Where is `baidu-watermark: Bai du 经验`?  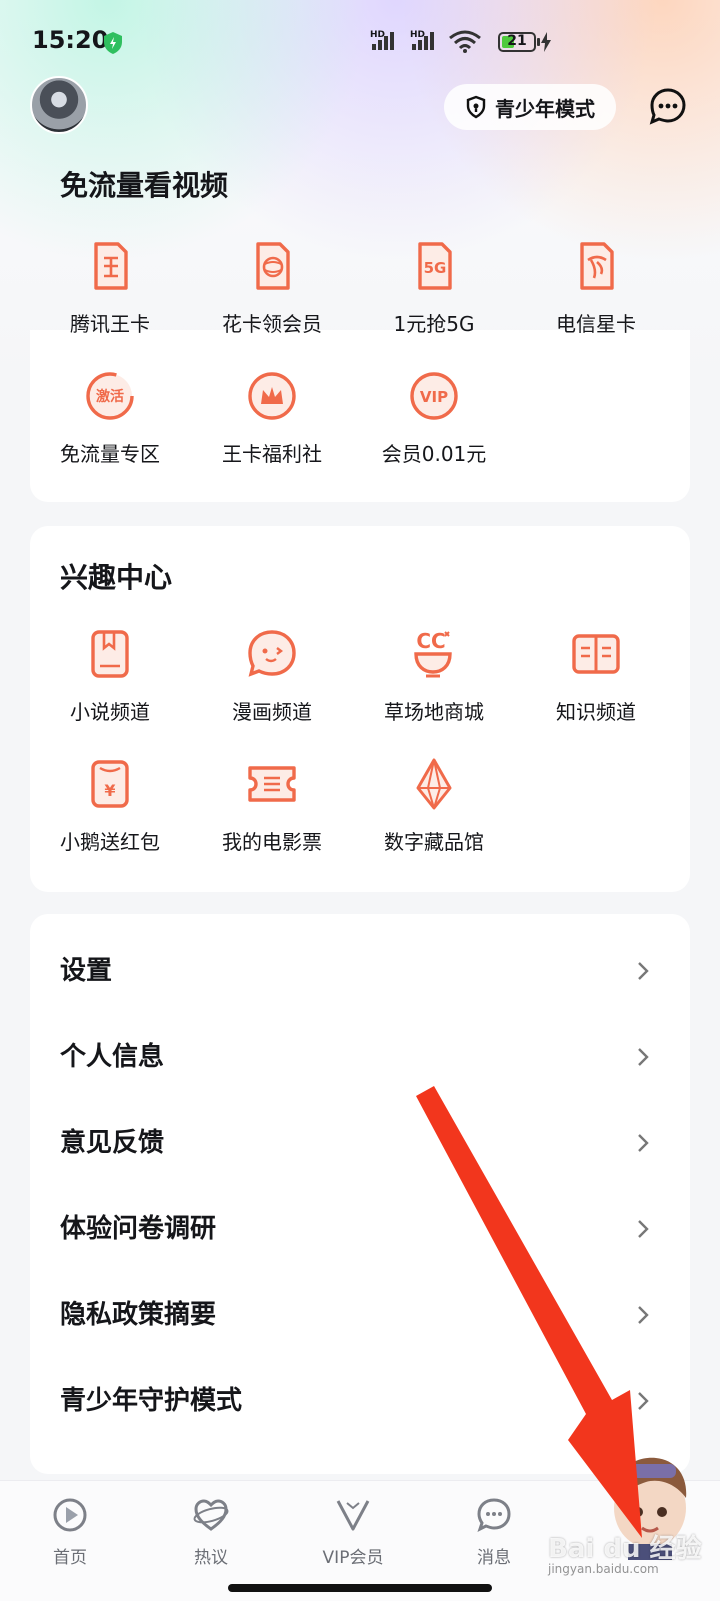 baidu-watermark: Bai du 经验 is located at coordinates (625, 1549).